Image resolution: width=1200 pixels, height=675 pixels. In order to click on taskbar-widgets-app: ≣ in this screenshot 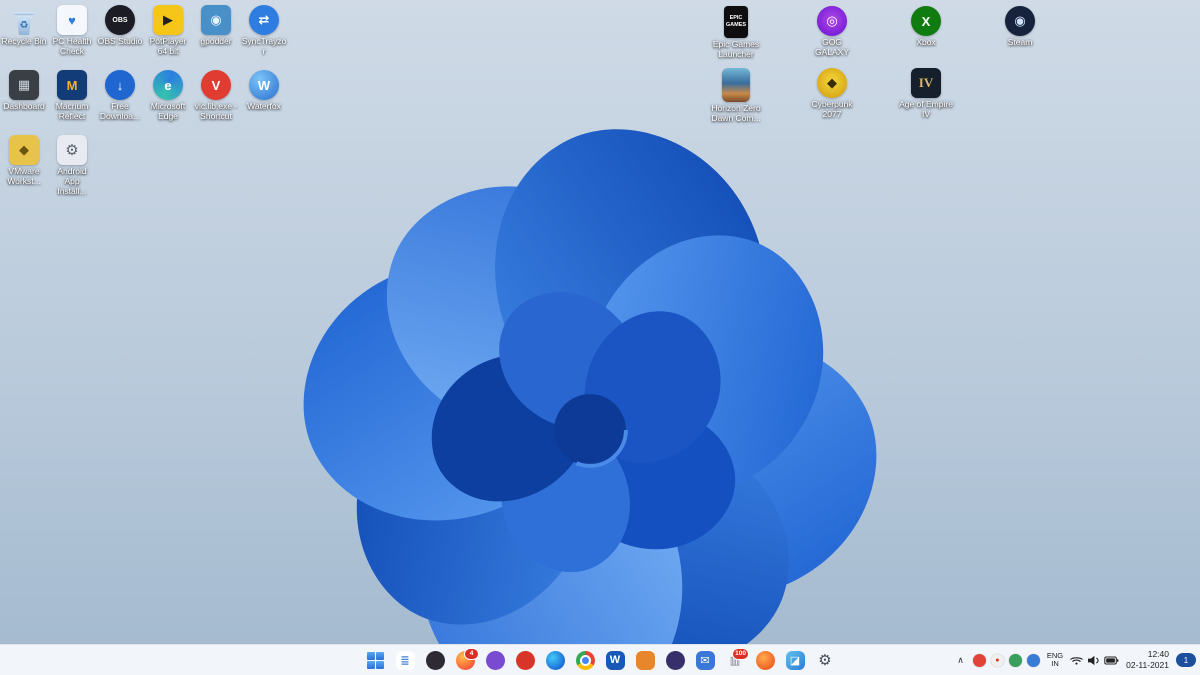, I will do `click(405, 660)`.